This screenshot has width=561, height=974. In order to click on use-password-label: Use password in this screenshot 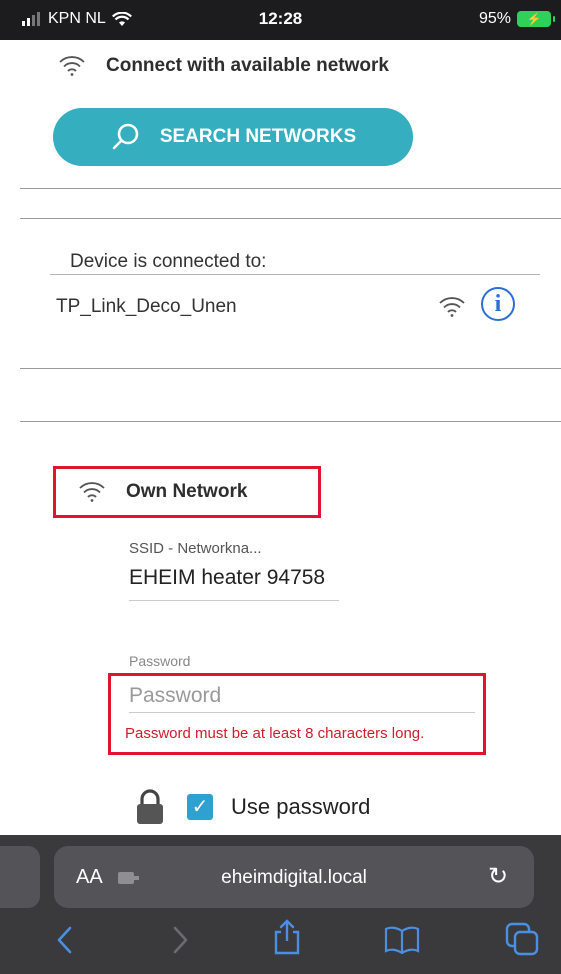, I will do `click(301, 806)`.